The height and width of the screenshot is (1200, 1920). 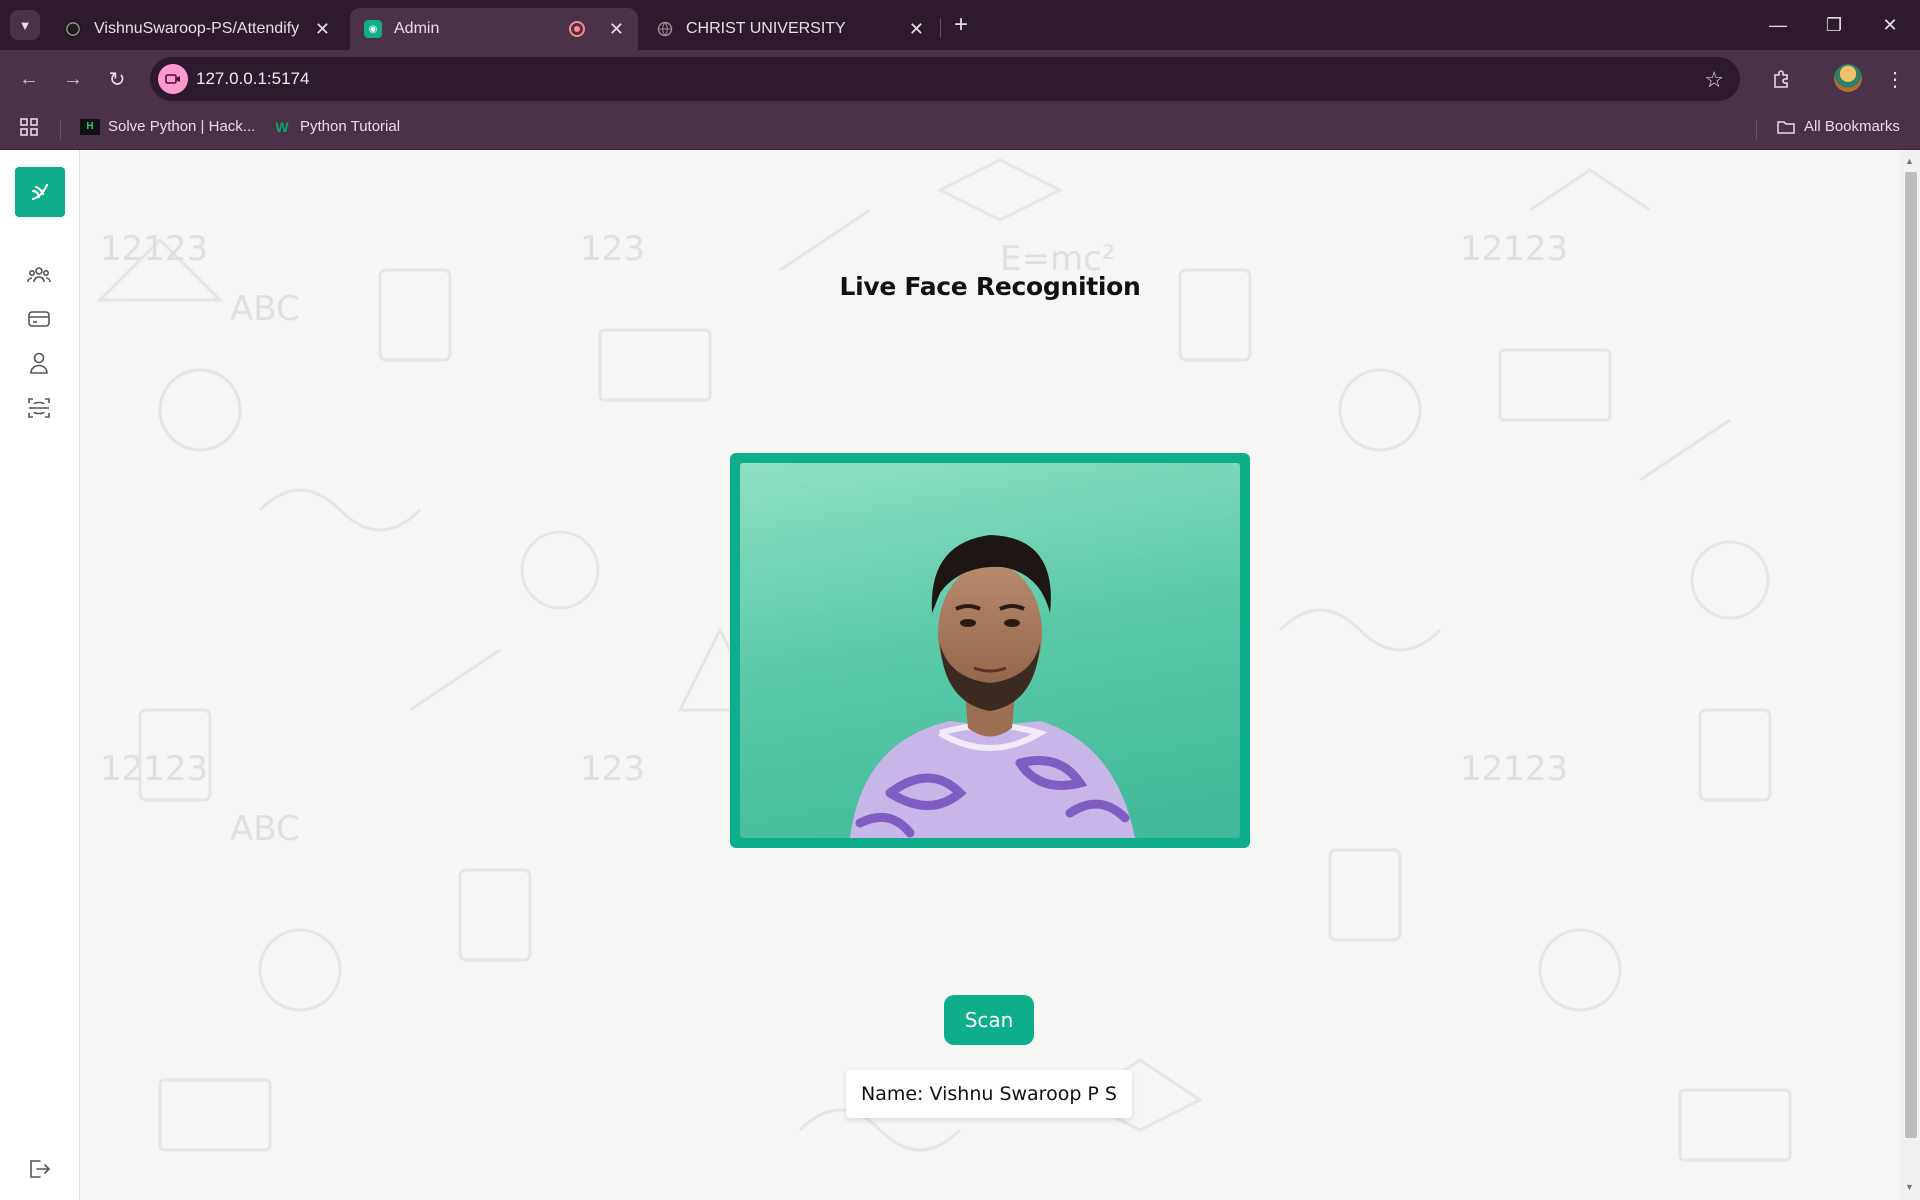 What do you see at coordinates (29, 127) in the screenshot?
I see `apps-grid-icon` at bounding box center [29, 127].